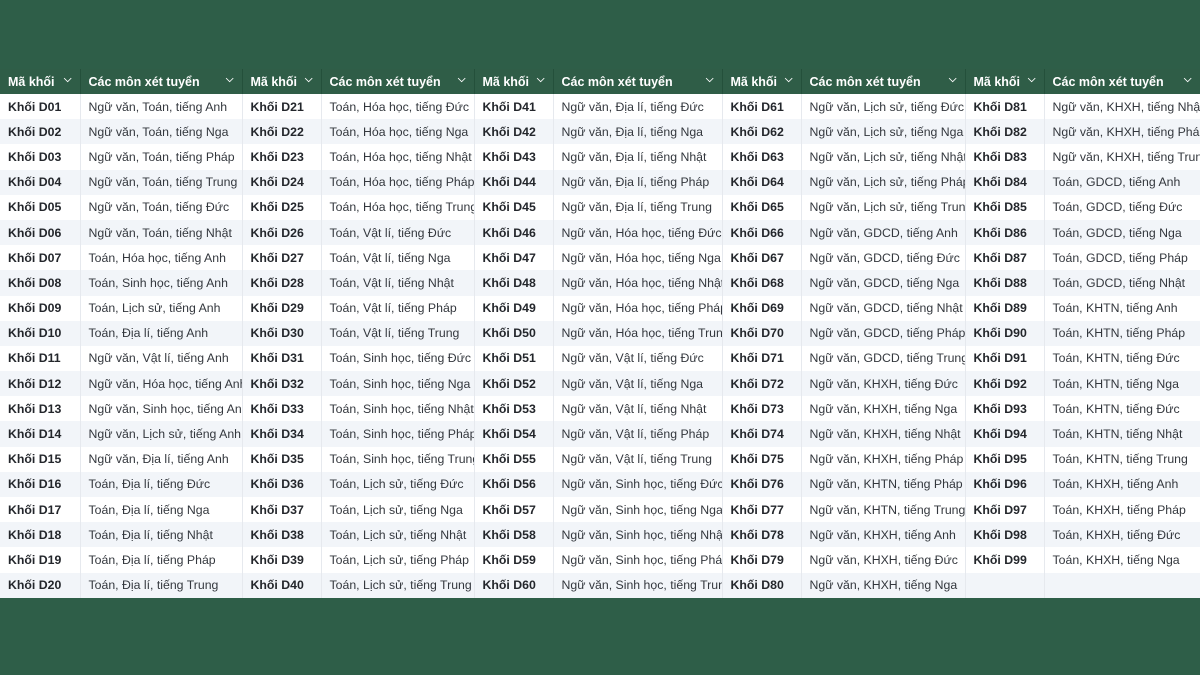  What do you see at coordinates (514, 560) in the screenshot?
I see `block-code-cell: Khối D59` at bounding box center [514, 560].